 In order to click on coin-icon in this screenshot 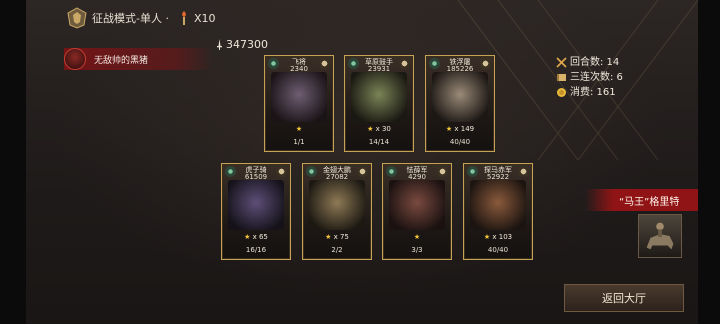, I will do `click(561, 92)`.